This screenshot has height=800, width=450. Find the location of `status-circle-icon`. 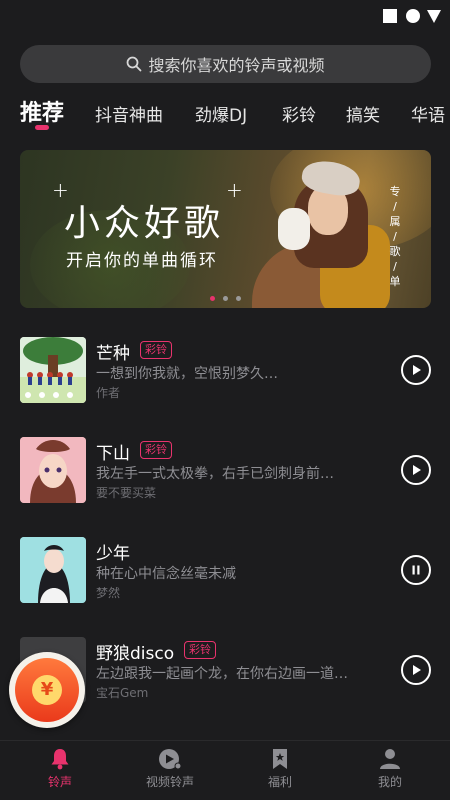

status-circle-icon is located at coordinates (413, 16).